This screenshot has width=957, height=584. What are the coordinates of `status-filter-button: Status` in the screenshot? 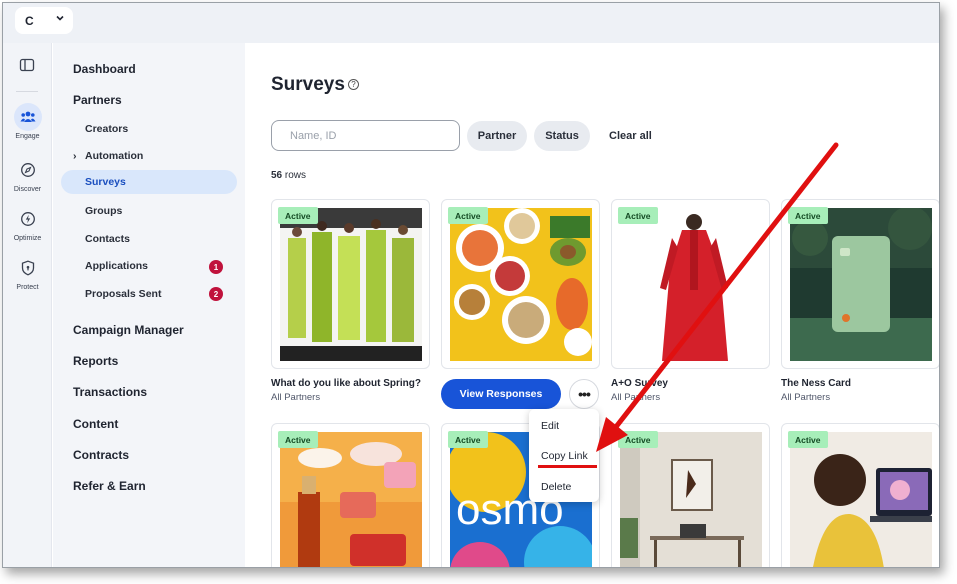 It's located at (562, 136).